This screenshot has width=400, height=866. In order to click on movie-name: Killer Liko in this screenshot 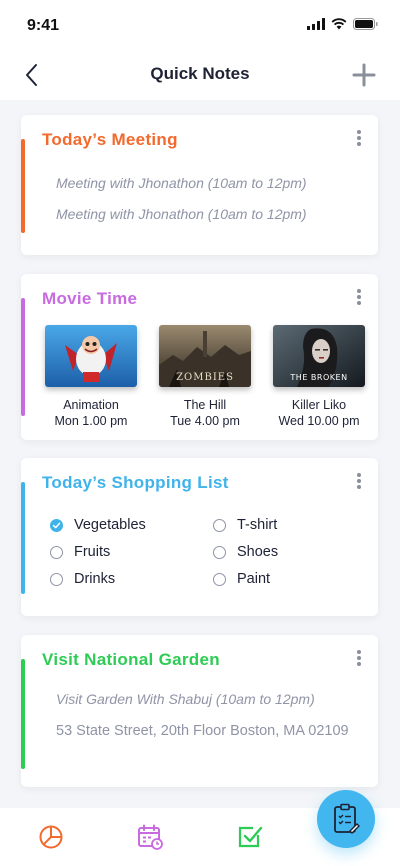, I will do `click(319, 405)`.